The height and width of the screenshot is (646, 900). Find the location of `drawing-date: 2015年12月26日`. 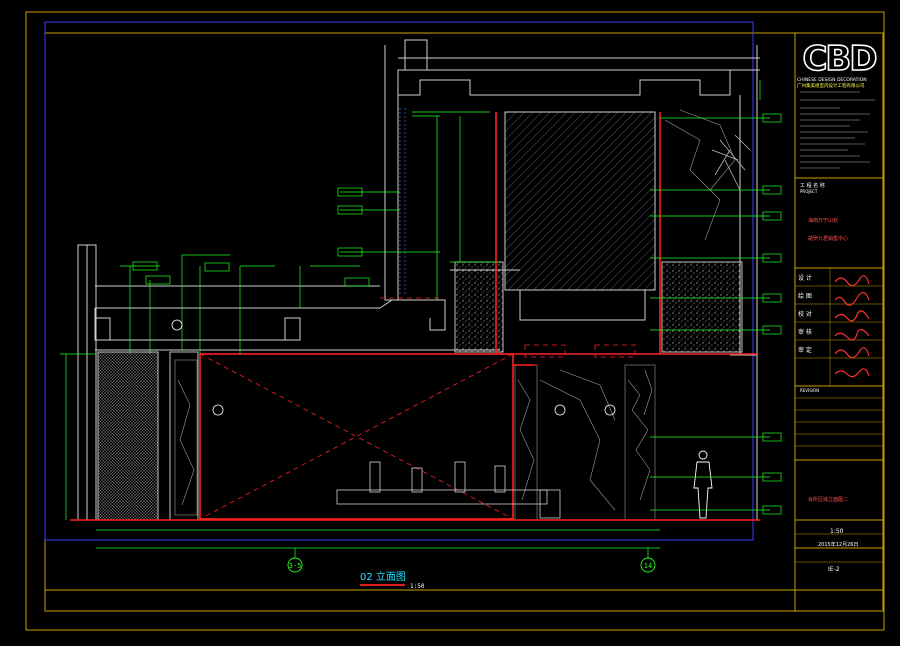

drawing-date: 2015年12月26日 is located at coordinates (838, 545).